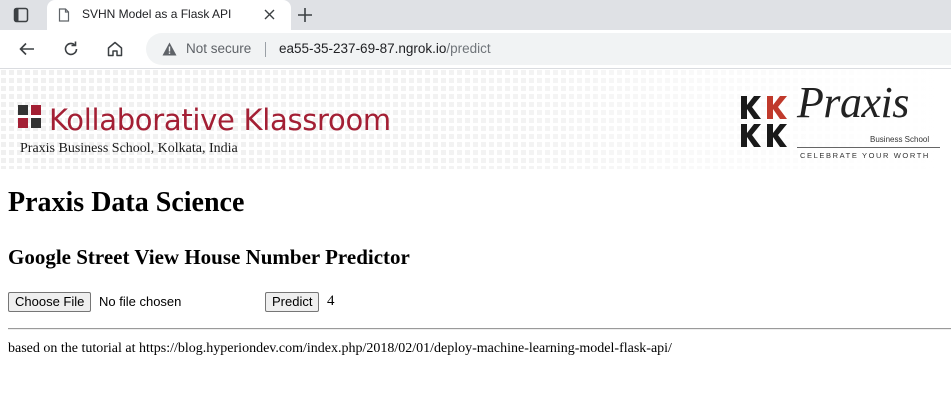 The height and width of the screenshot is (418, 951). What do you see at coordinates (64, 15) in the screenshot?
I see `page-icon` at bounding box center [64, 15].